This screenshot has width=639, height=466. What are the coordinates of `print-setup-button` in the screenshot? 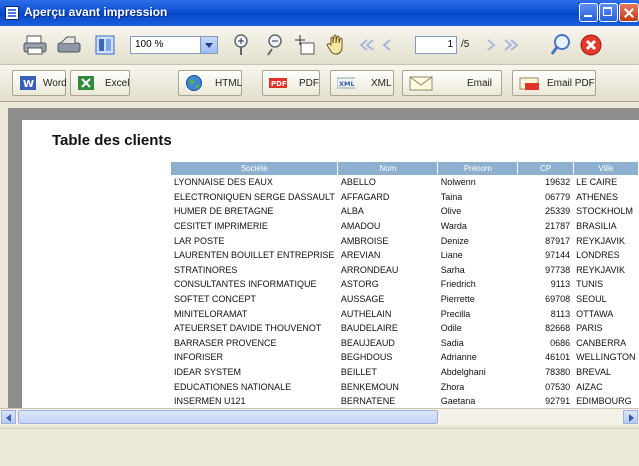 It's located at (69, 45).